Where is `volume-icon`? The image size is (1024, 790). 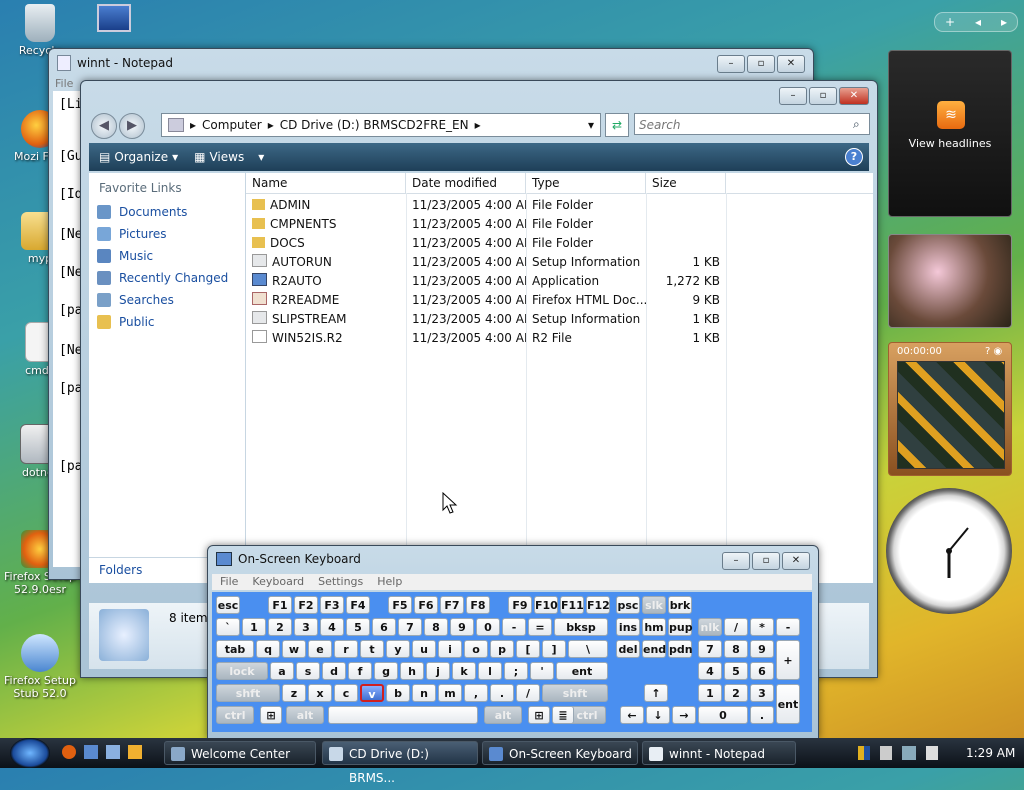 volume-icon is located at coordinates (932, 753).